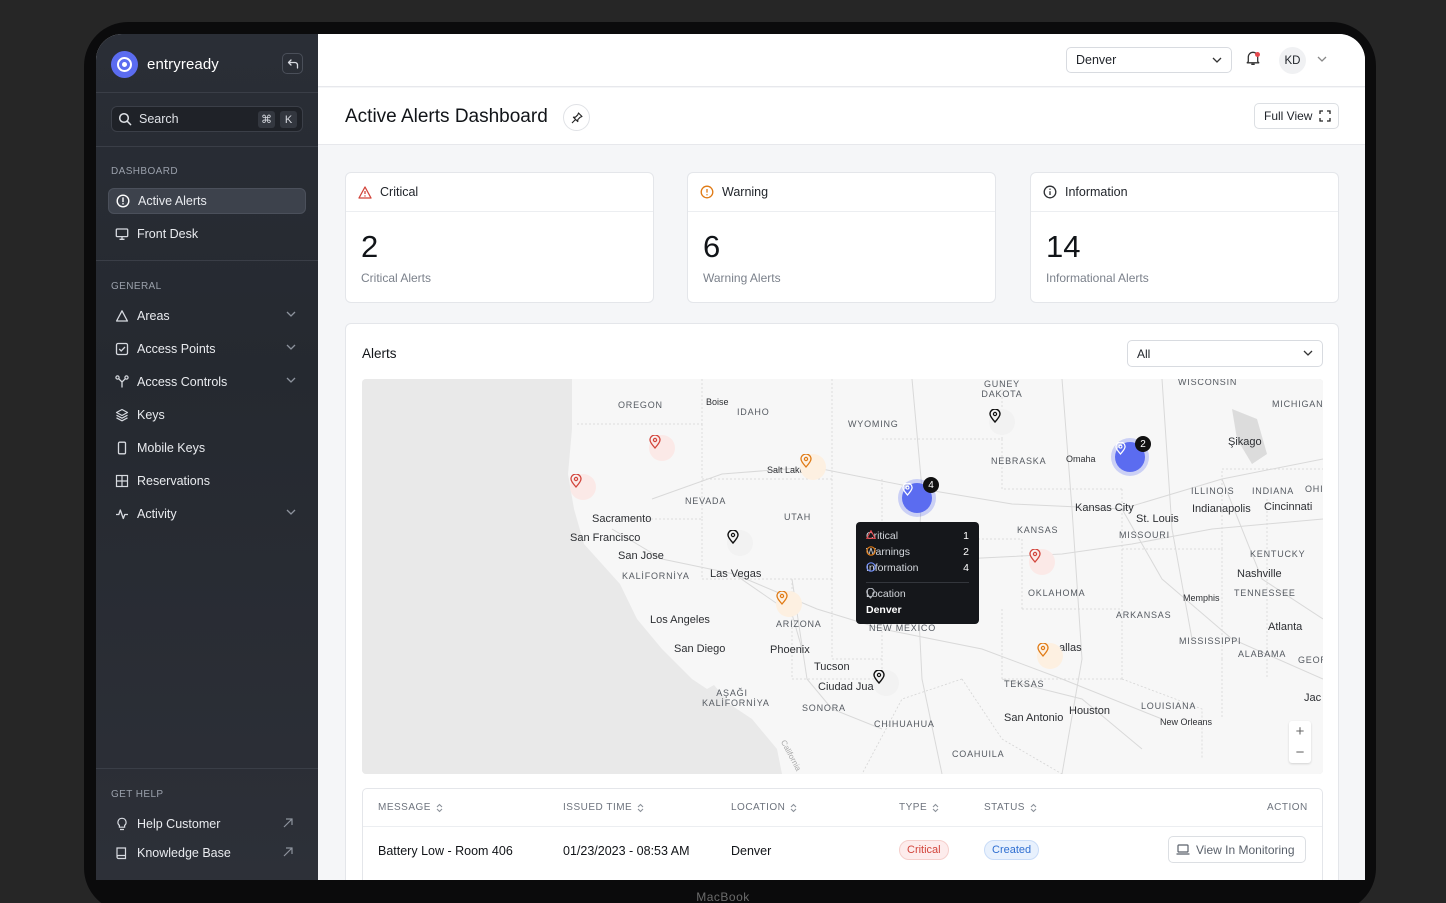 Image resolution: width=1446 pixels, height=903 pixels. Describe the element at coordinates (207, 234) in the screenshot. I see `sidebar-item-front-desk: Front Desk` at that location.